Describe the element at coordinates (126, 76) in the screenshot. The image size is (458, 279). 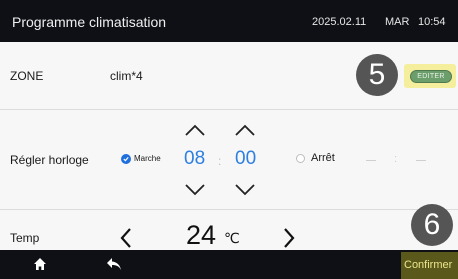
I see `zone-value: clim*4` at that location.